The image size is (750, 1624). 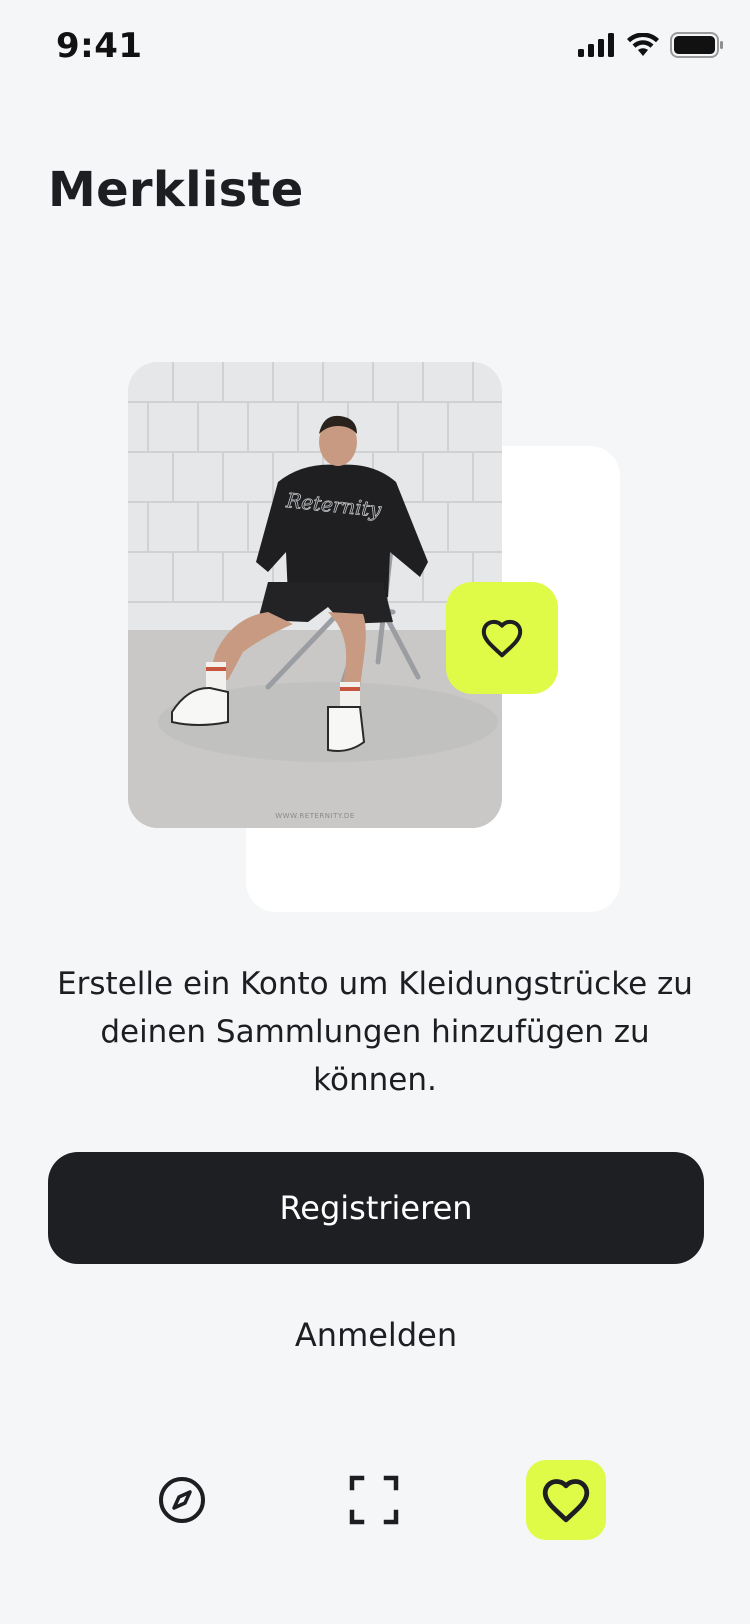 I want to click on product-photo: Reternity WWW.RETERNITY.DE, so click(x=315, y=595).